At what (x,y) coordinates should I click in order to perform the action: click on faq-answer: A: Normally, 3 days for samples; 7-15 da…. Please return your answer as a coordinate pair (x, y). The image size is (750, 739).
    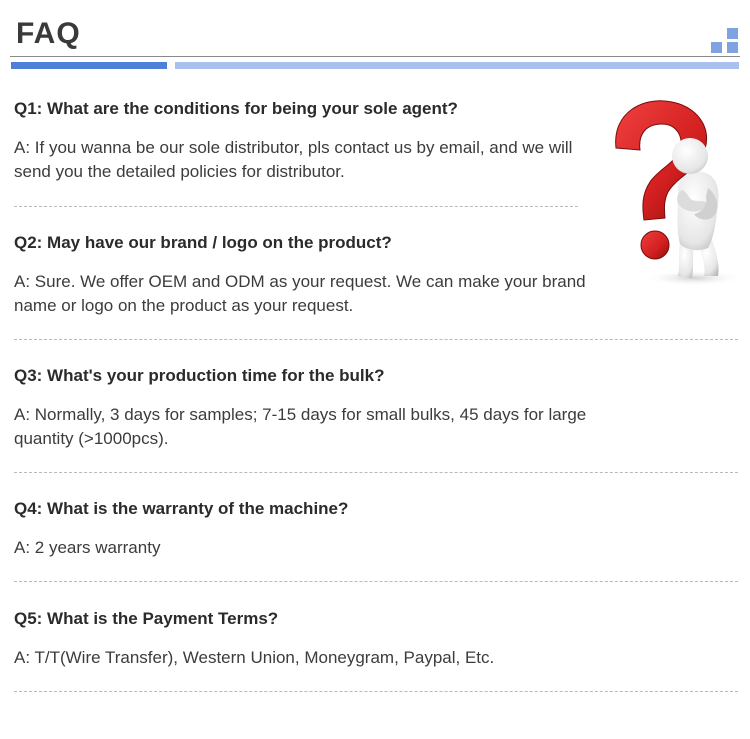
    Looking at the image, I should click on (300, 426).